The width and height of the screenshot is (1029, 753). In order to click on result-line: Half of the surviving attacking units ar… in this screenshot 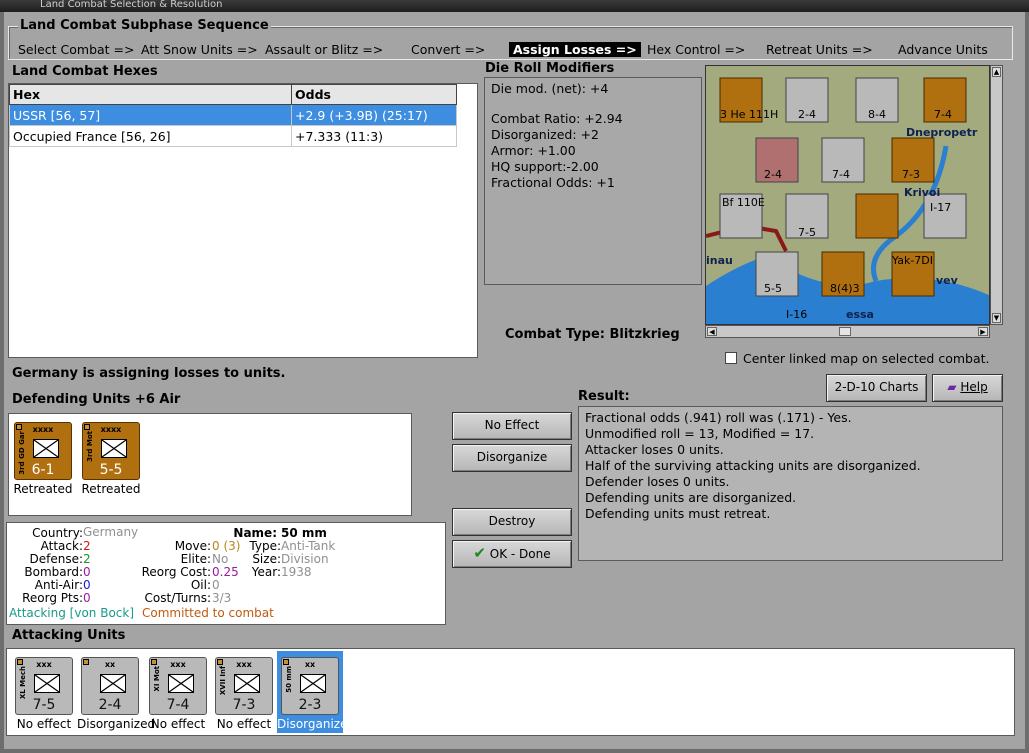, I will do `click(753, 465)`.